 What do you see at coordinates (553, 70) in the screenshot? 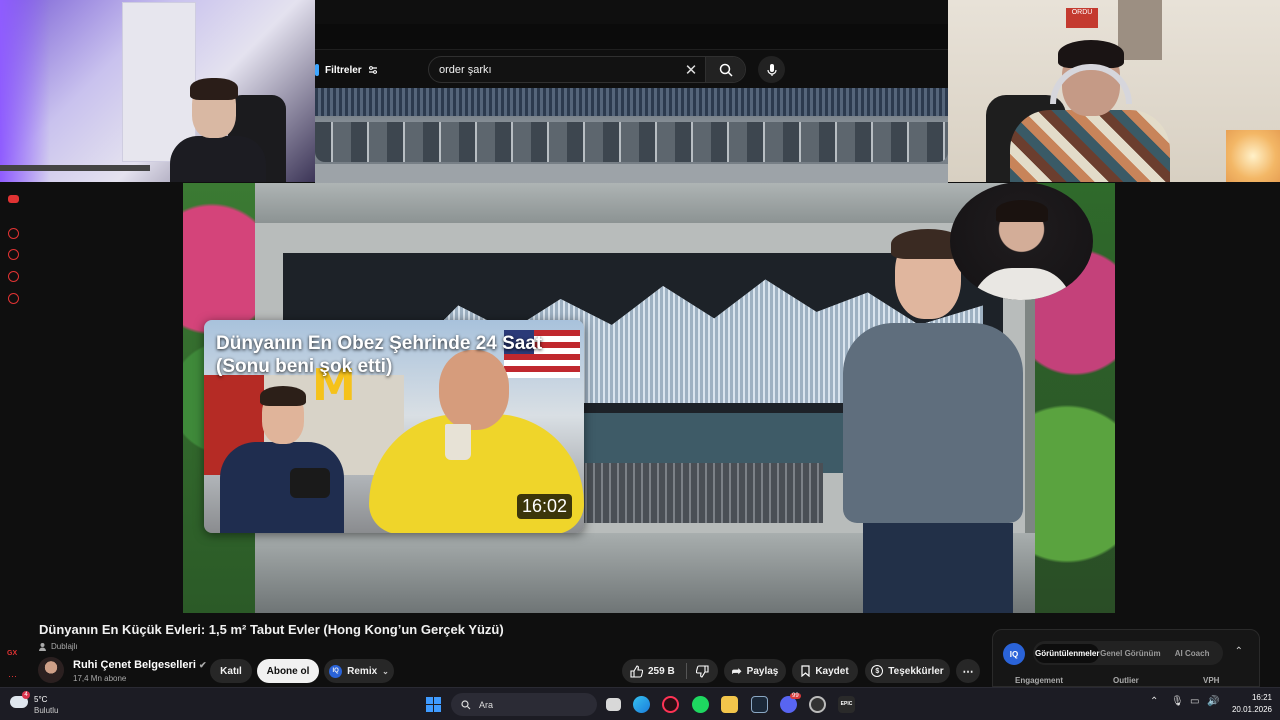
I see `search-input: order şarkı` at bounding box center [553, 70].